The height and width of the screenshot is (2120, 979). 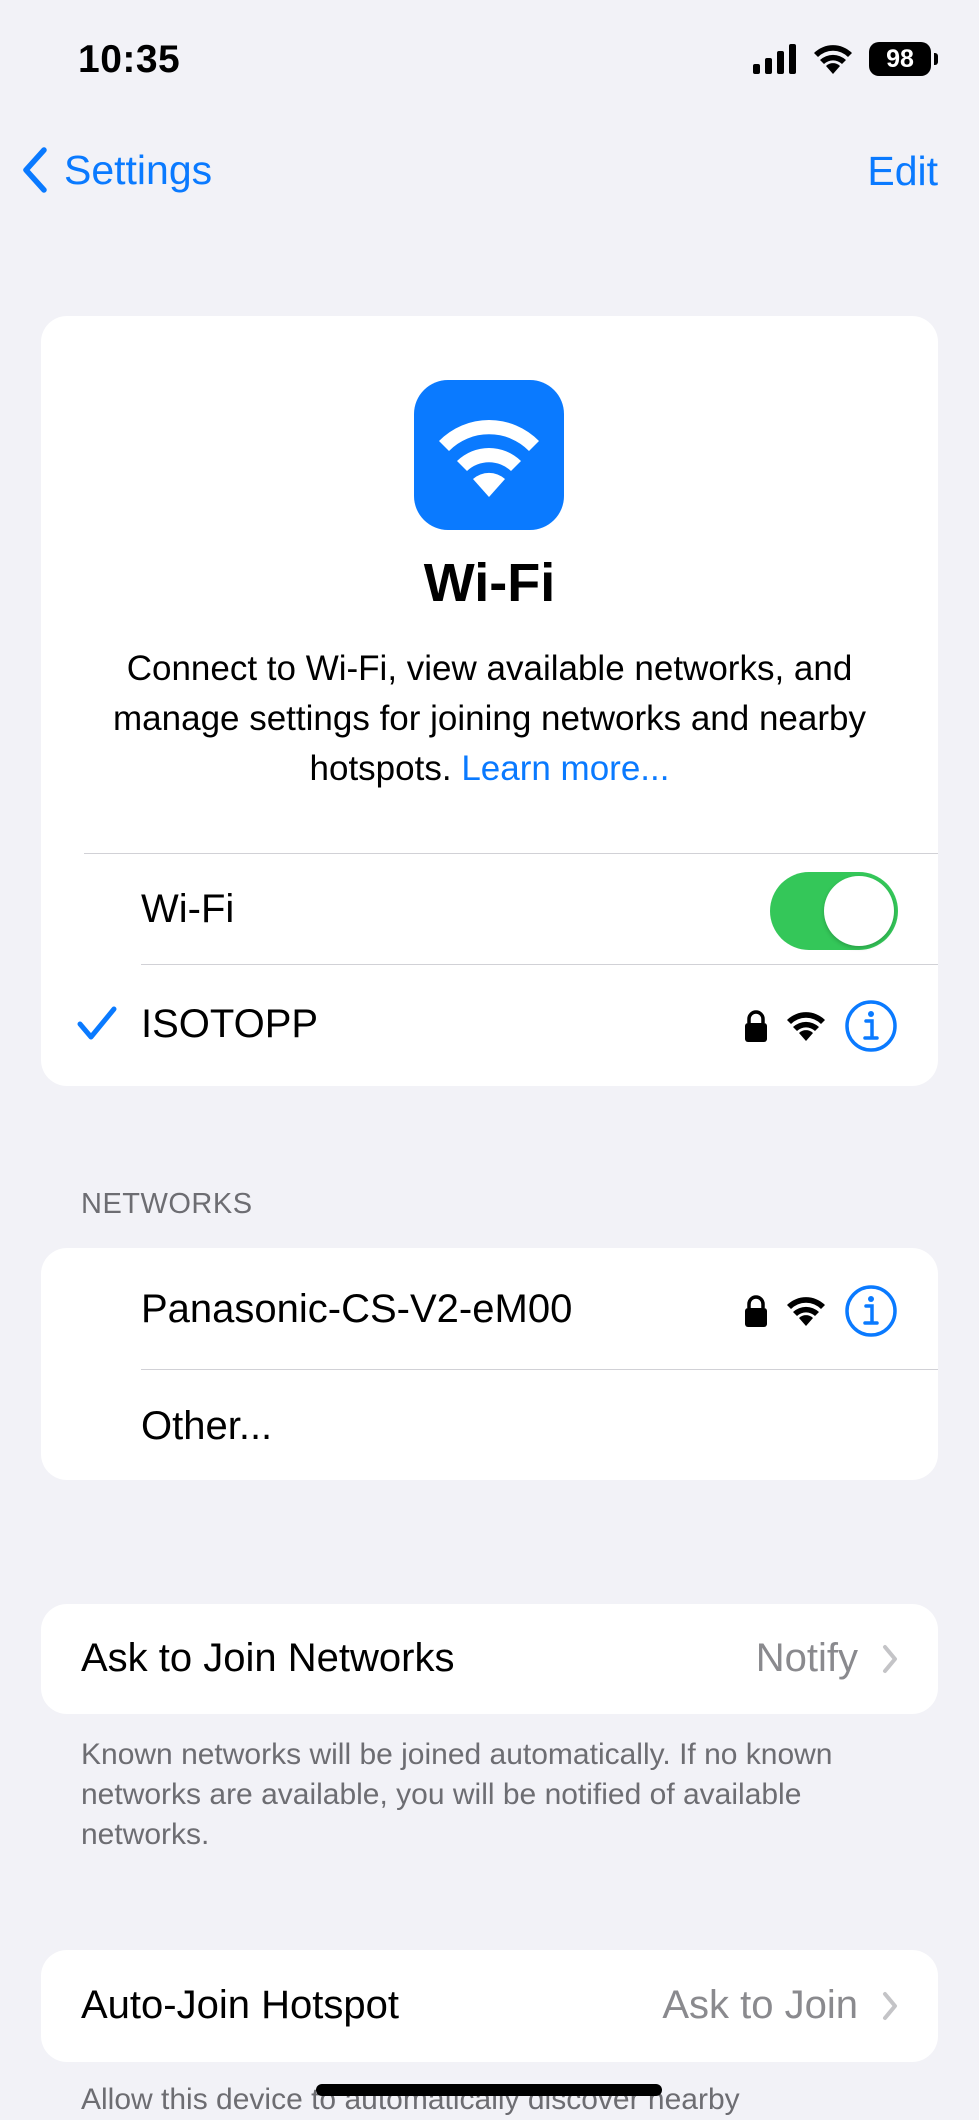 I want to click on auto-join-hotspot-row: Auto-Join Hotspot Ask to Join, so click(x=489, y=2006).